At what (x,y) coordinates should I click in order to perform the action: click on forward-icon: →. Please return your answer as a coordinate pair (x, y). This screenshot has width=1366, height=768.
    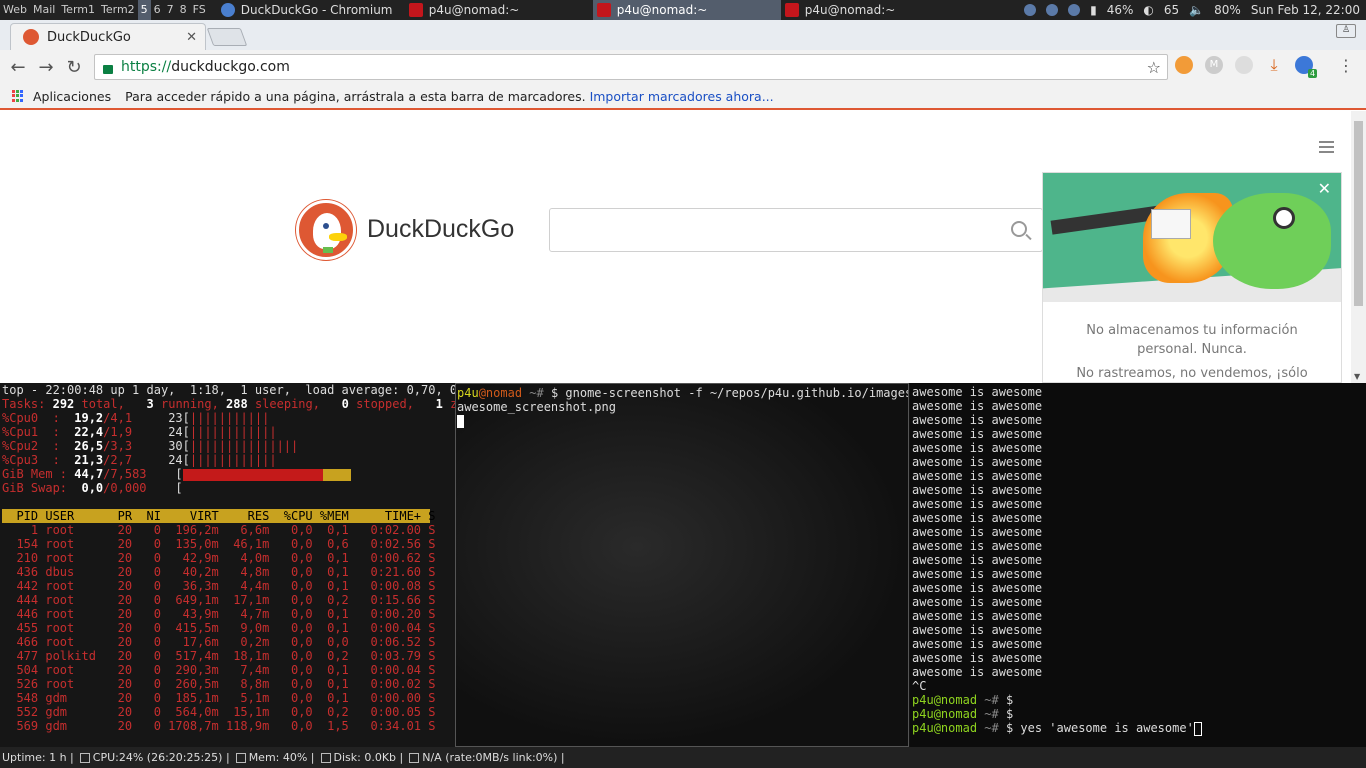
    Looking at the image, I should click on (46, 67).